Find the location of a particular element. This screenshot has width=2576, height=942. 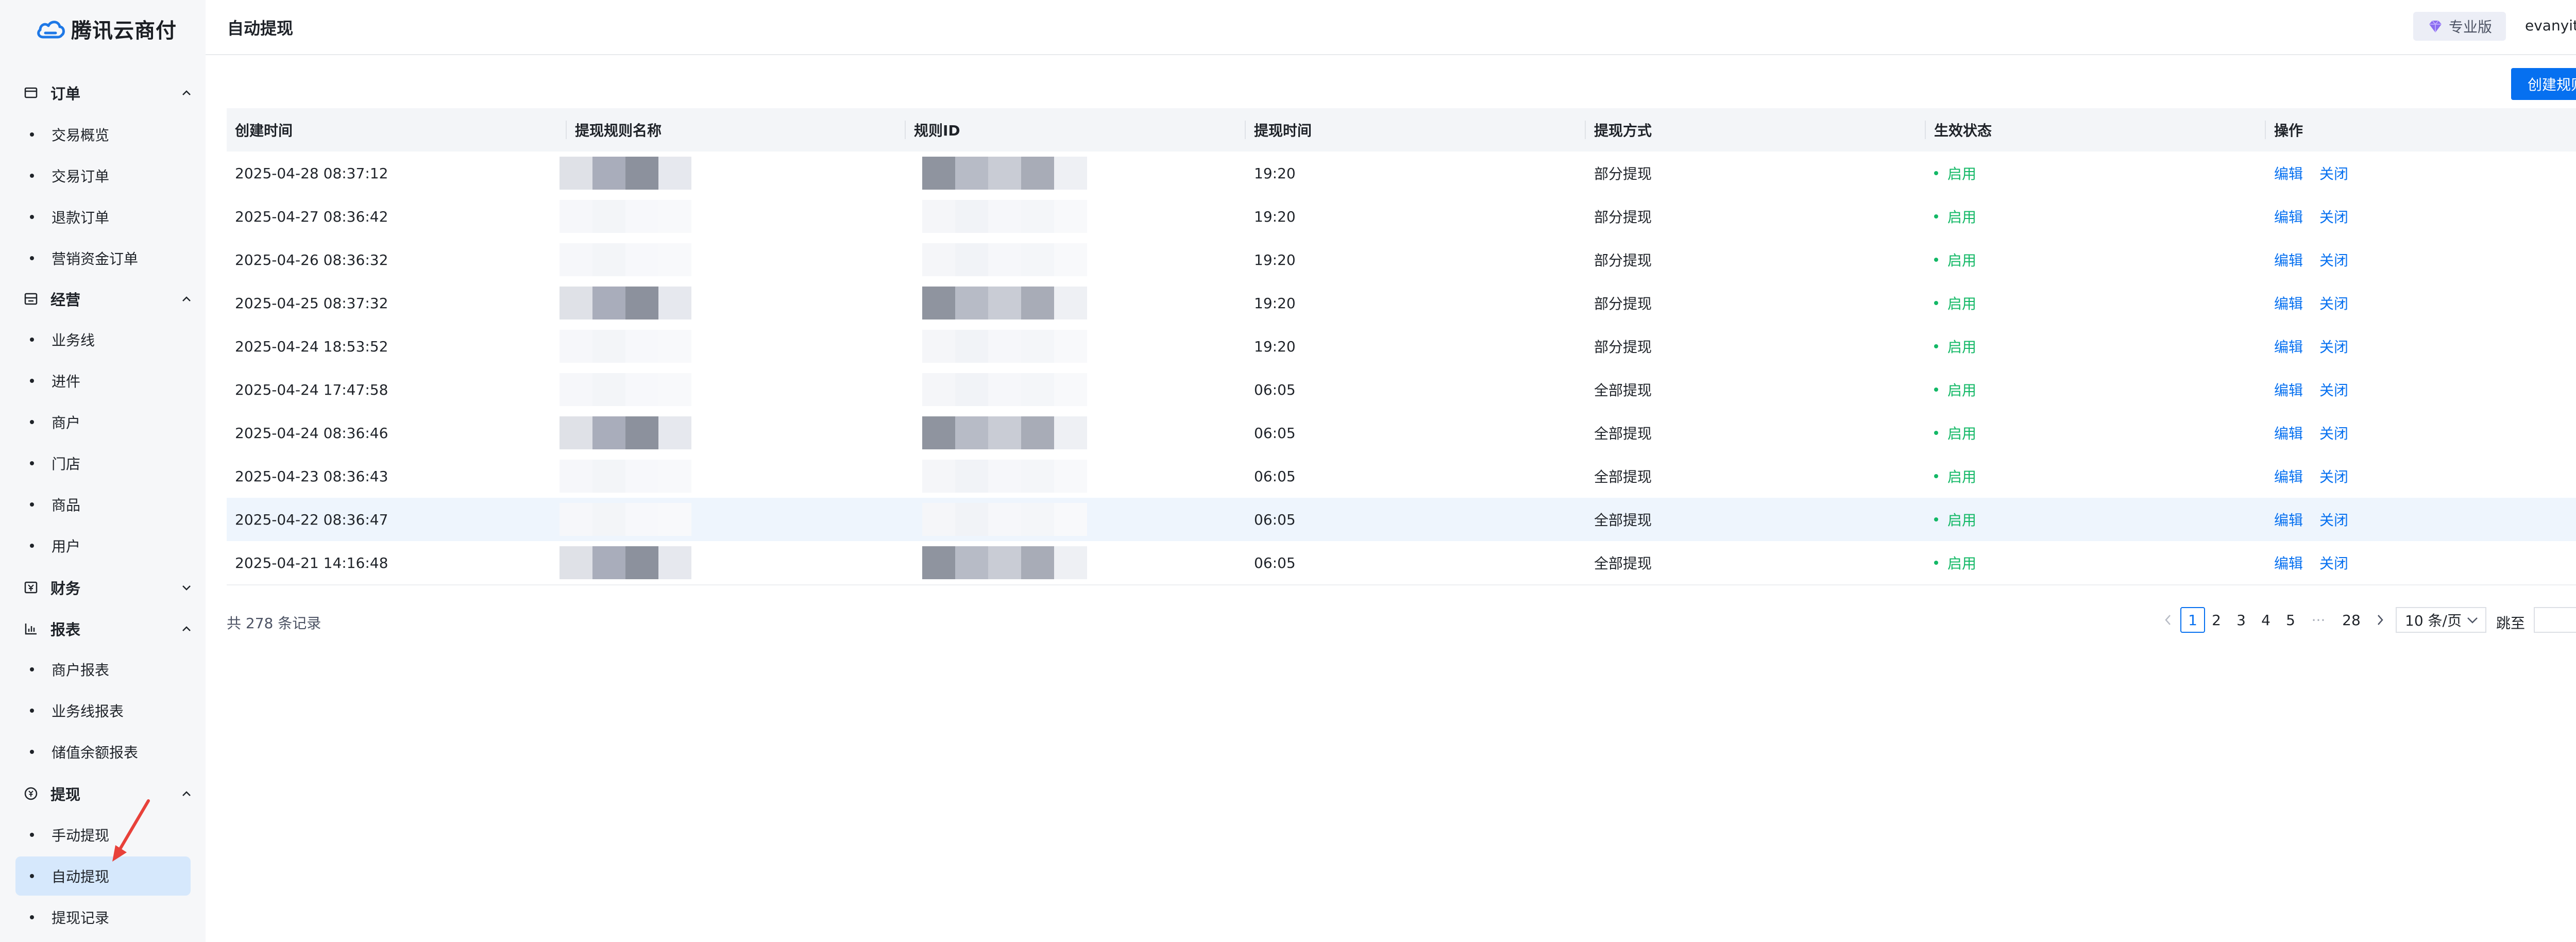

sidebar-item-withdraw-records: 提现记录 is located at coordinates (103, 917).